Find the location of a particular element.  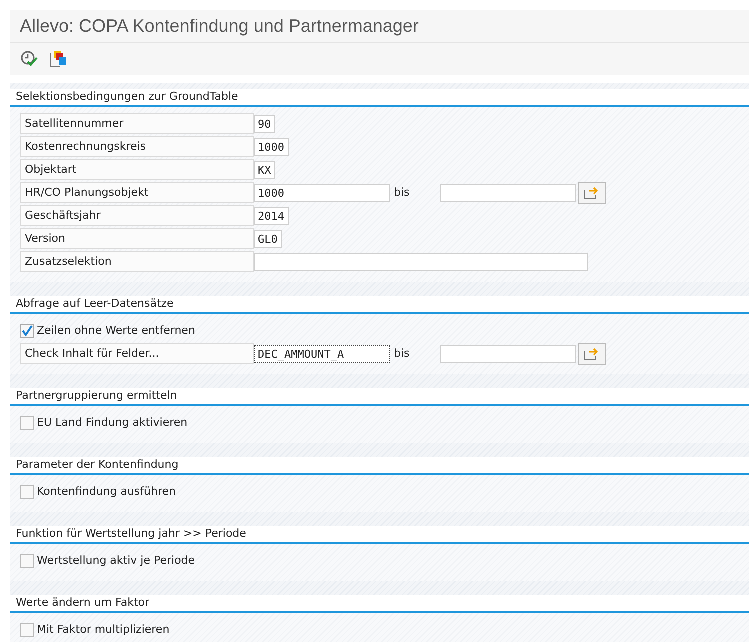

checkbox-label: Zeilen ohne Werte entfernen is located at coordinates (116, 330).